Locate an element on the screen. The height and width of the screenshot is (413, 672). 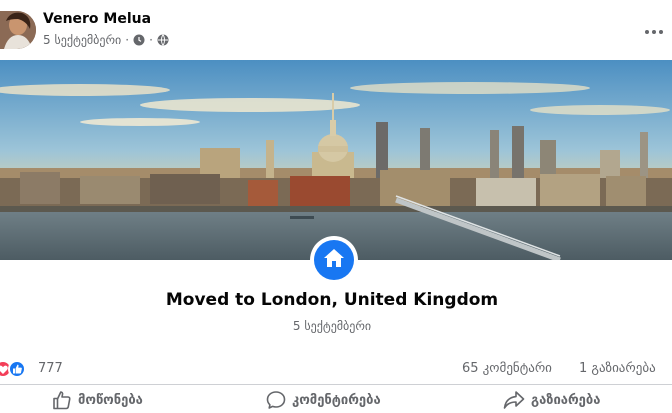
thumbs-up-icon is located at coordinates (65, 400).